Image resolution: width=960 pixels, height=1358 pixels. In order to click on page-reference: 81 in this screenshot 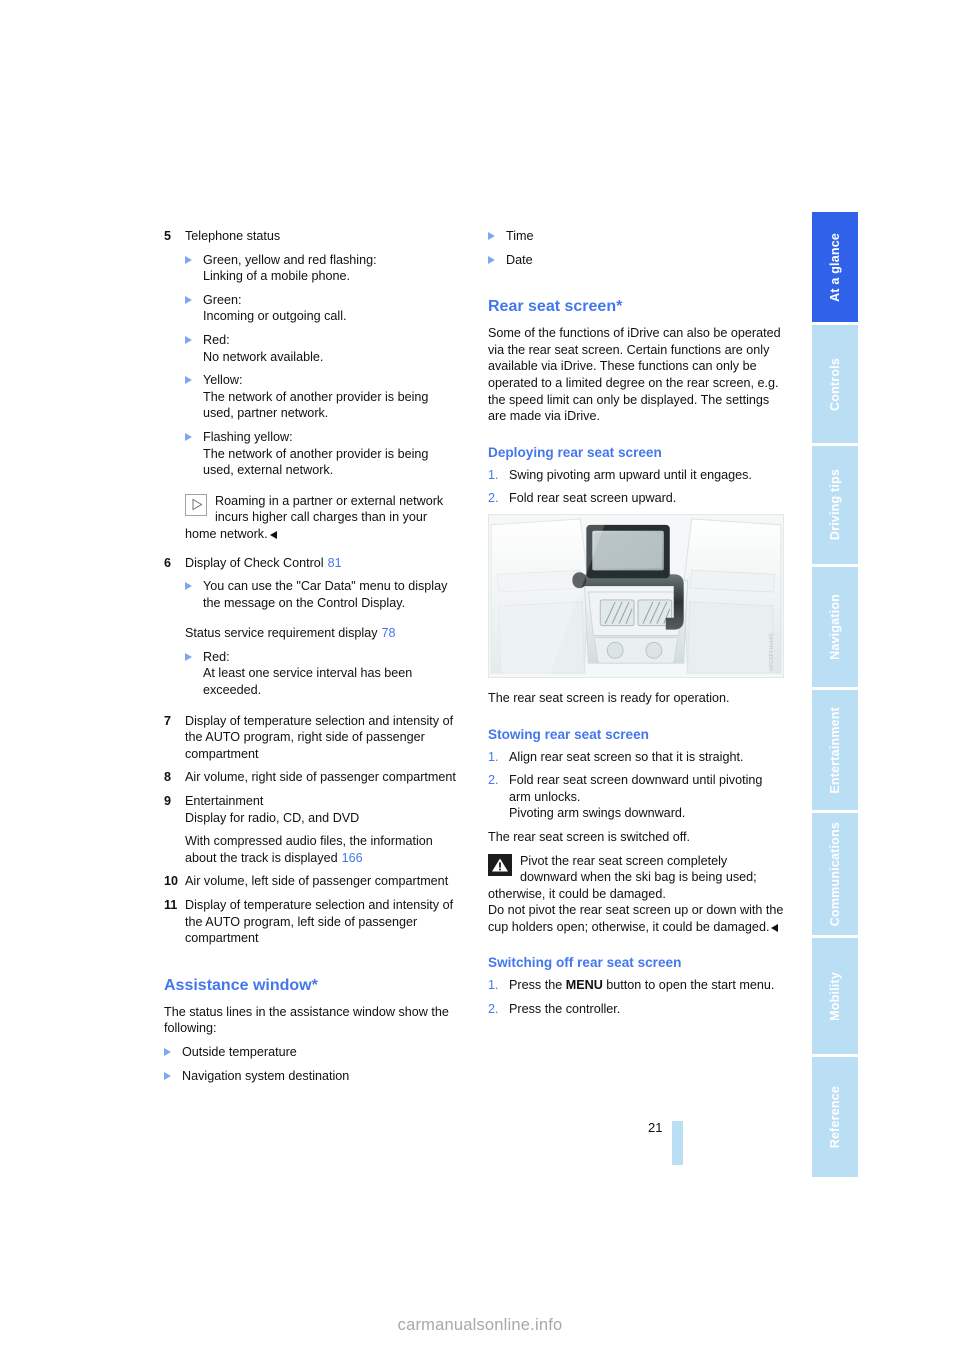, I will do `click(333, 563)`.